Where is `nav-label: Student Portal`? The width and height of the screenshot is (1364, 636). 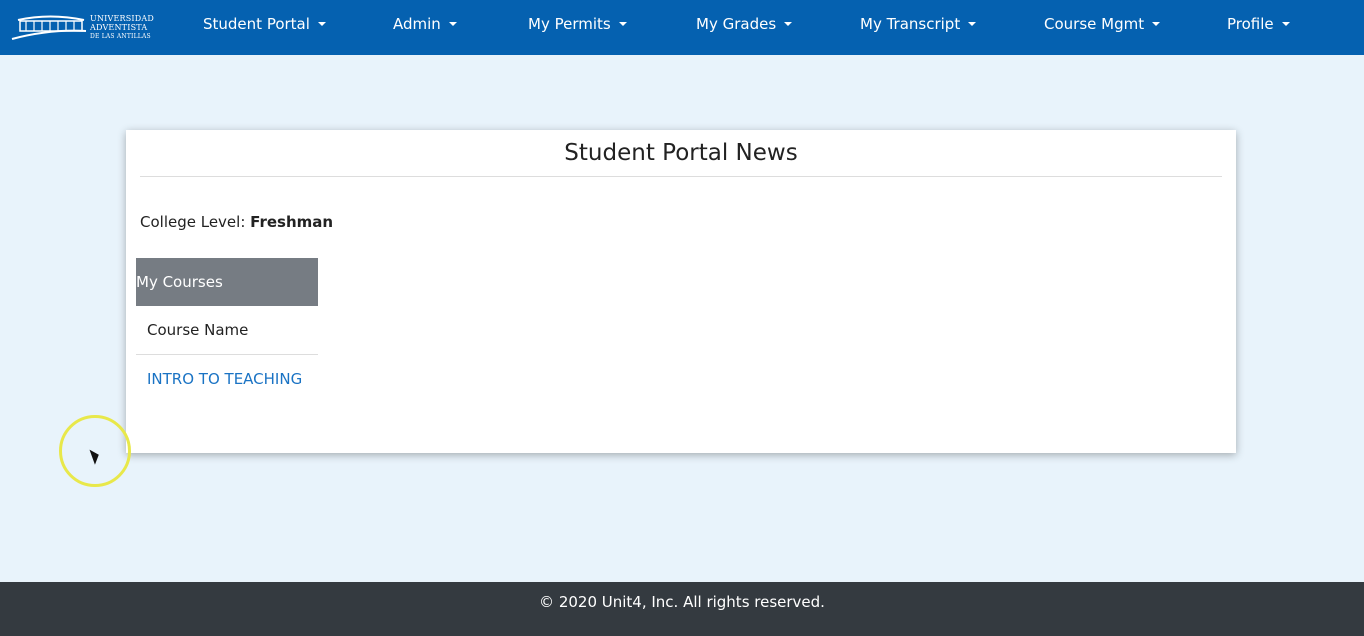
nav-label: Student Portal is located at coordinates (256, 24).